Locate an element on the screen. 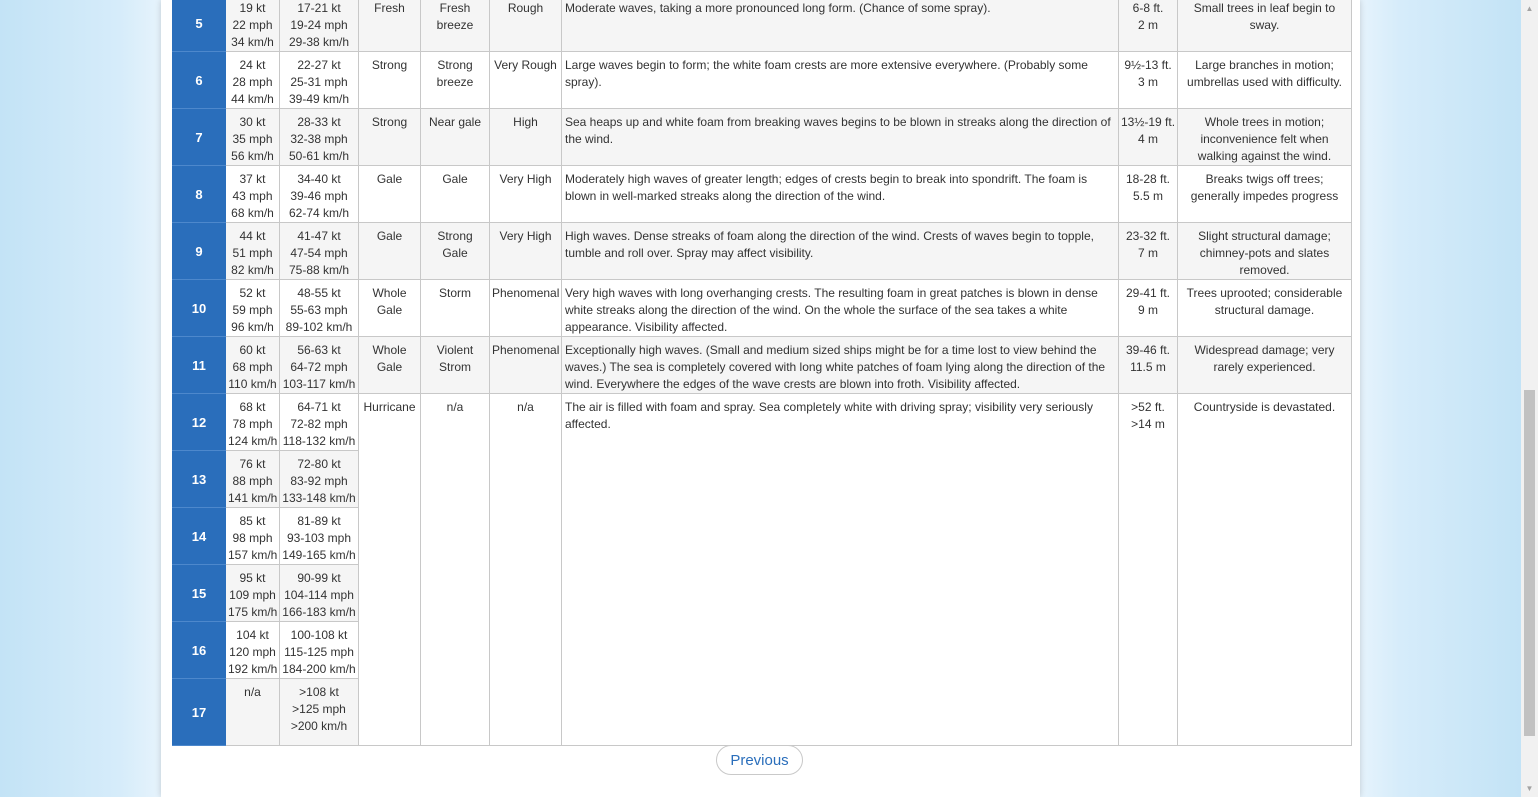 The width and height of the screenshot is (1538, 797). vertical-scrollbar: ▲ ▼ is located at coordinates (1529, 398).